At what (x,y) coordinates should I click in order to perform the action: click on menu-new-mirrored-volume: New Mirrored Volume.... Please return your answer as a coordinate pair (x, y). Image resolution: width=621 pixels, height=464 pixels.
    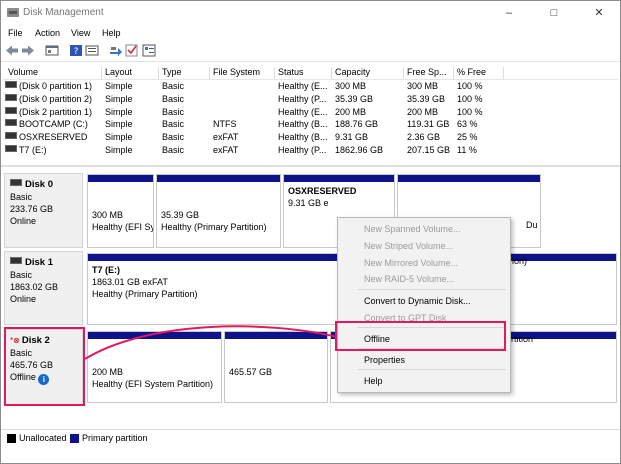
    Looking at the image, I should click on (411, 263).